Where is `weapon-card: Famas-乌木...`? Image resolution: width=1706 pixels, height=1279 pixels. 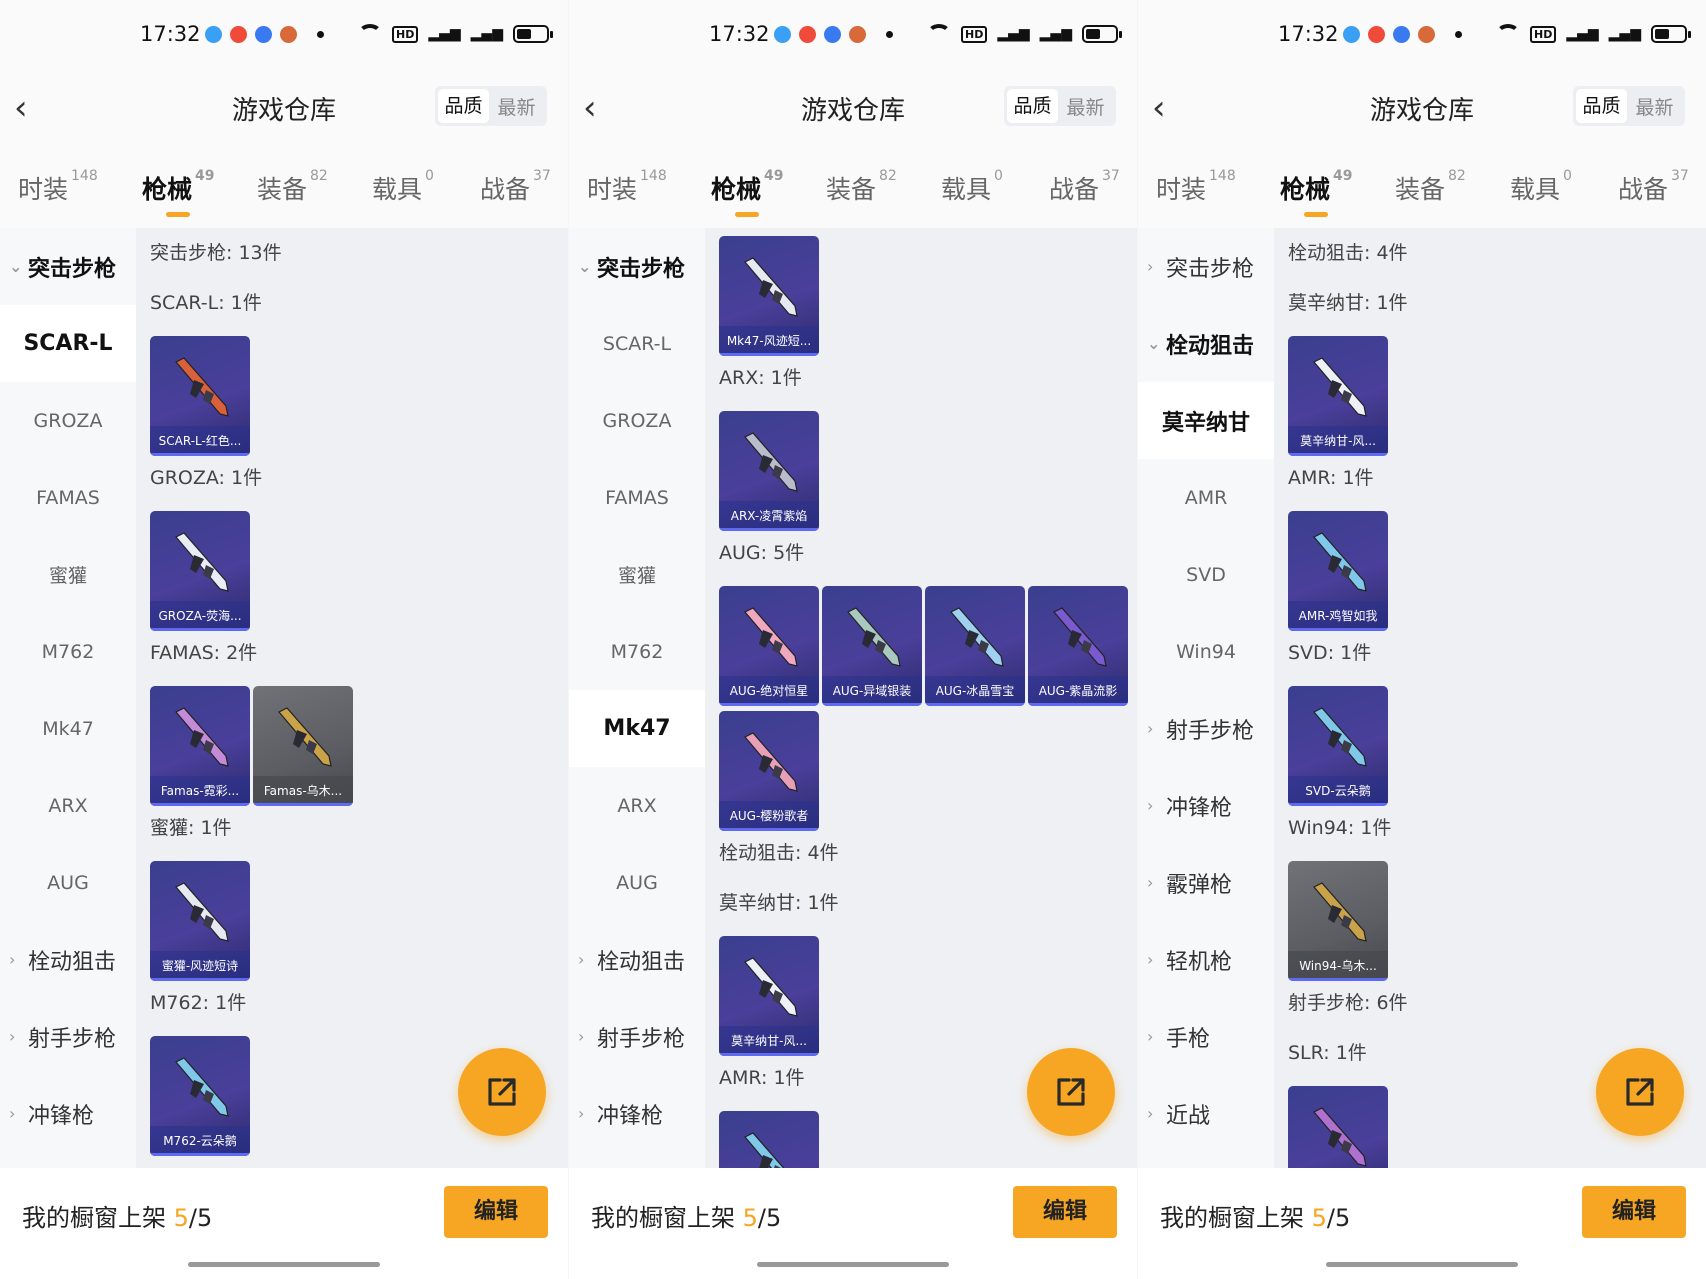 weapon-card: Famas-乌木... is located at coordinates (303, 746).